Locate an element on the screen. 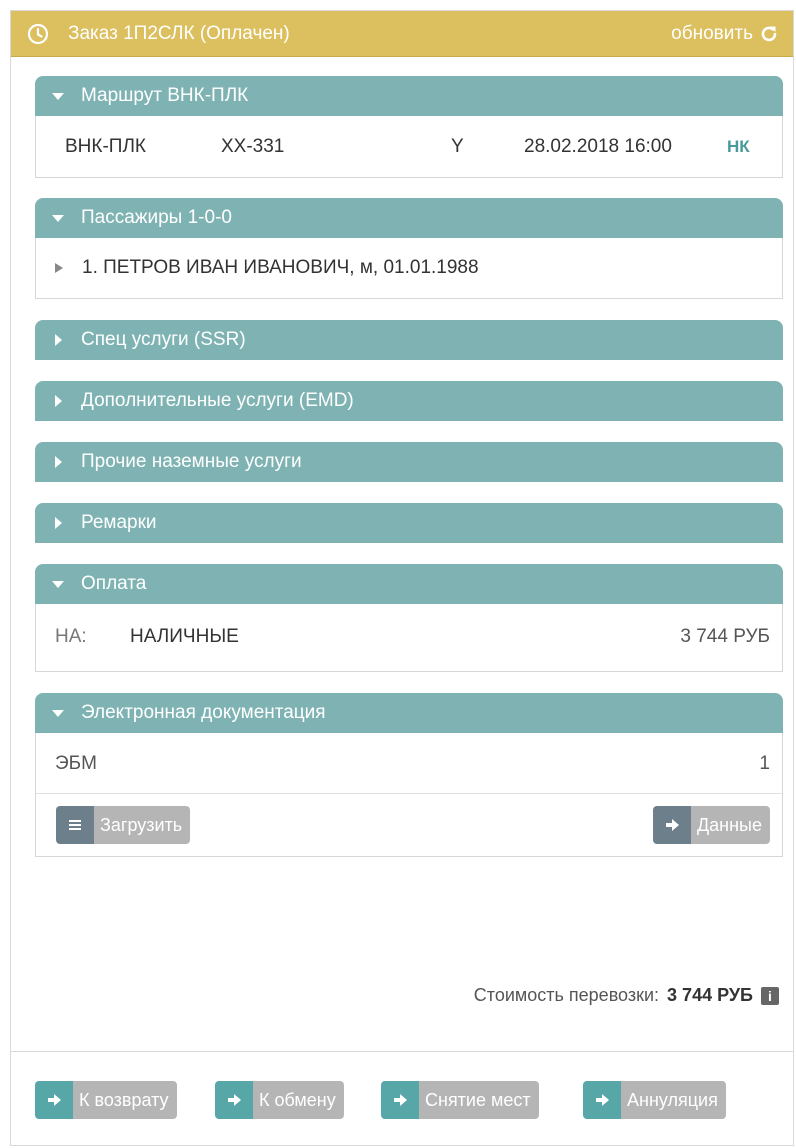 The height and width of the screenshot is (1148, 796). remarks-panel-header: Ремарки is located at coordinates (409, 523).